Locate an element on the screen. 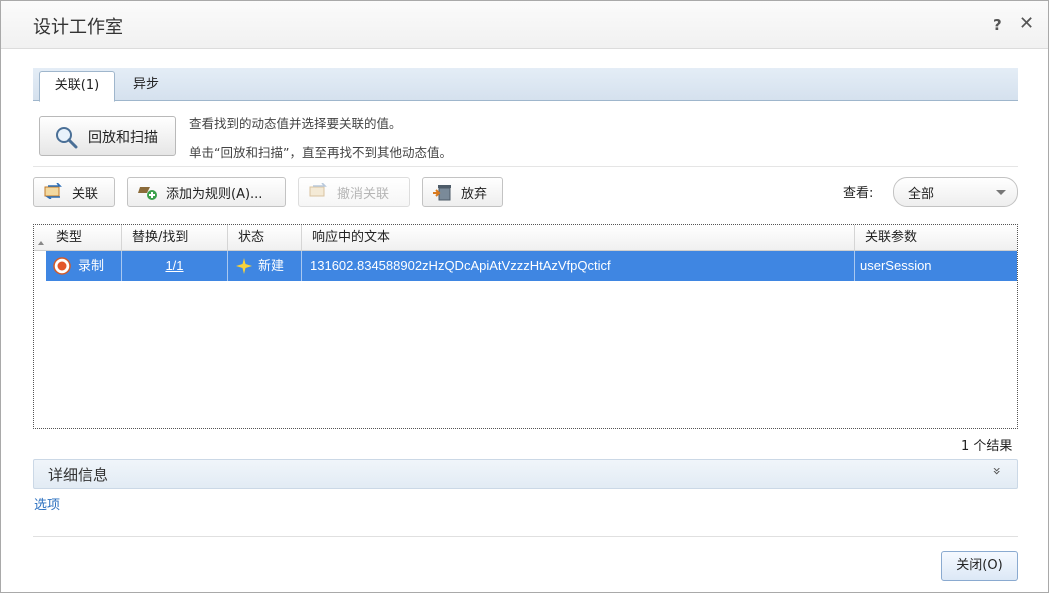 The height and width of the screenshot is (593, 1049). footer-divider is located at coordinates (525, 536).